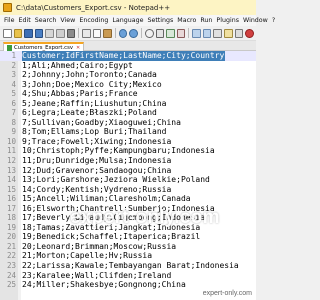 This screenshot has width=320, height=300. I want to click on editor-line: 10 9;Trace;Fowell;Xiwing;Indonesia, so click(128, 142).